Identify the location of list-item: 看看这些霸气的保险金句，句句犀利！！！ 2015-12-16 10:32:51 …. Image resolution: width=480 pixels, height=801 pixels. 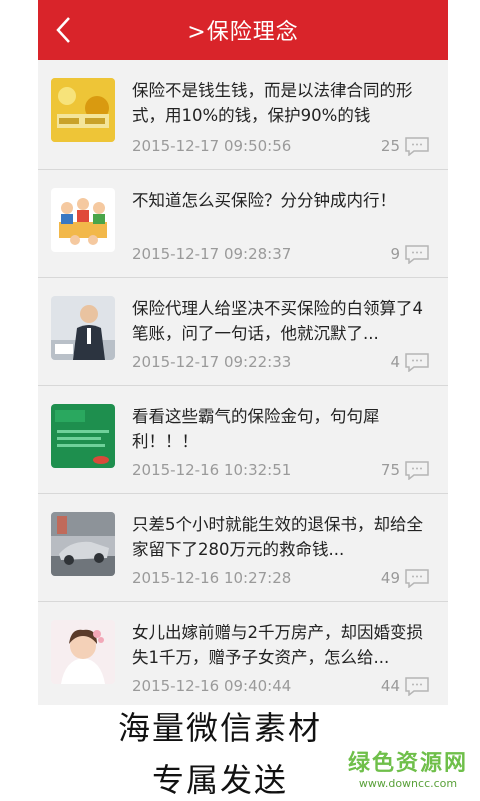
(243, 440).